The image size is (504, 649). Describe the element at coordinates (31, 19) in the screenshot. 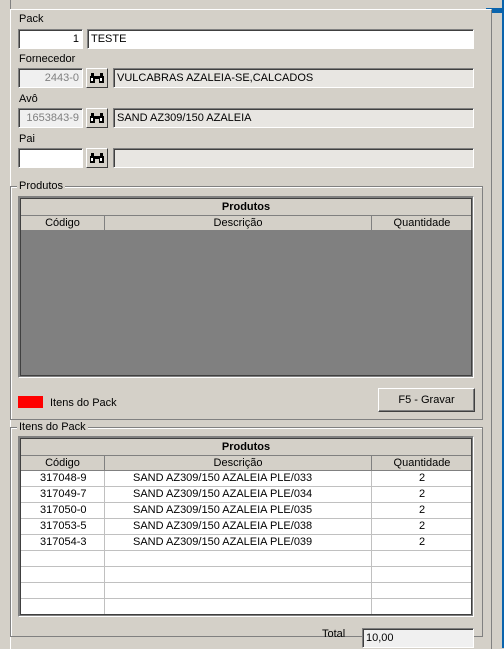

I see `pack-label: Pack` at that location.